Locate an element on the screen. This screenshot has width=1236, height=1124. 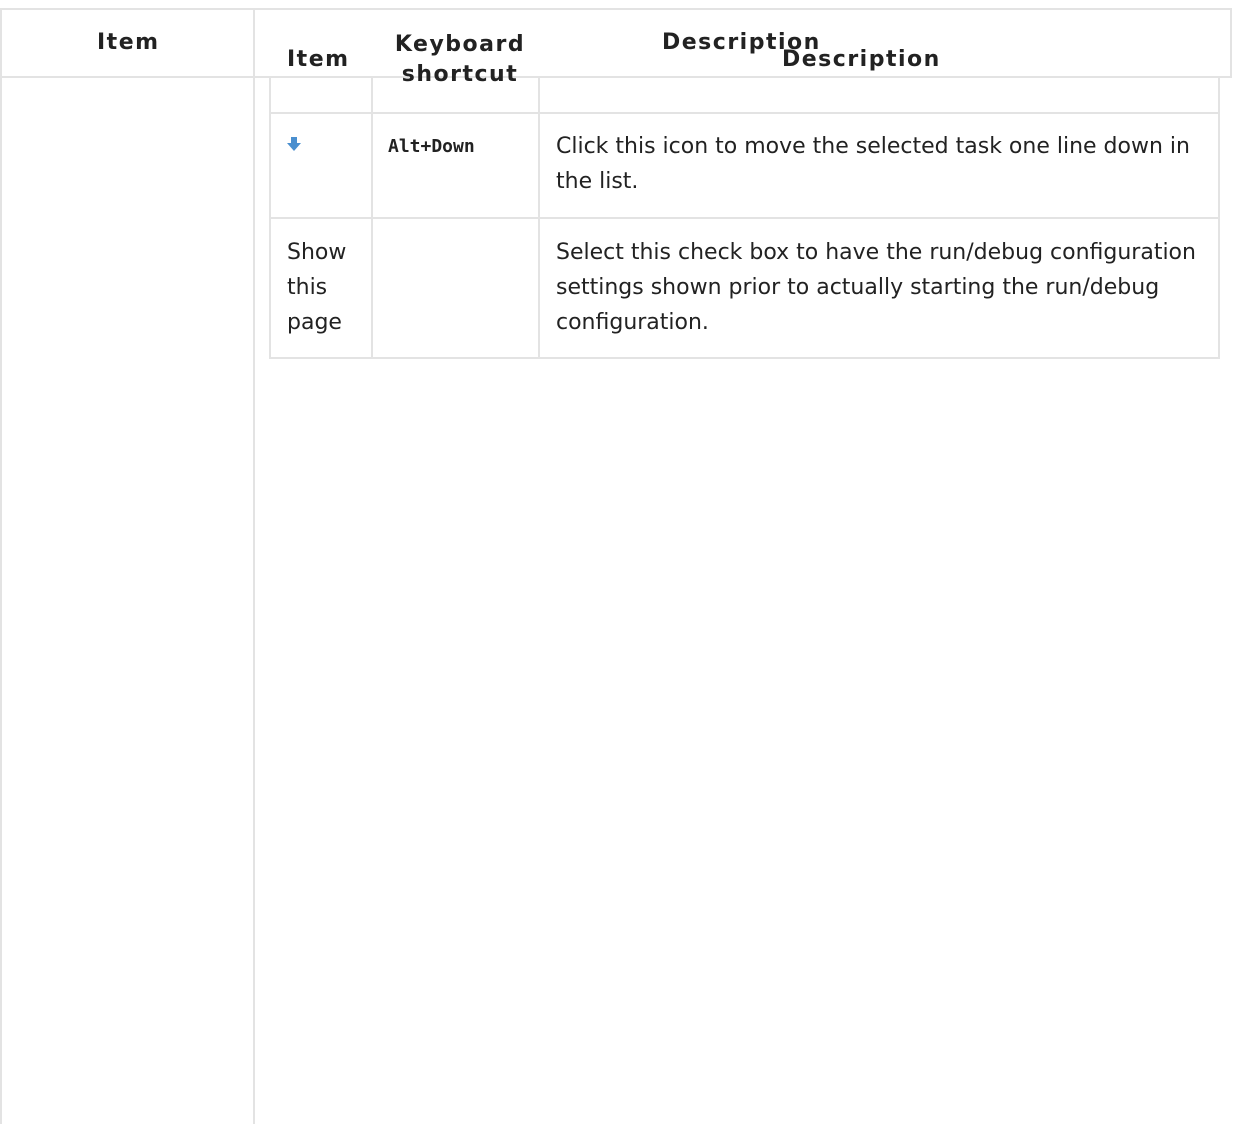
inner-header-shortcut: Keyboard shortcut is located at coordinates (460, 59).